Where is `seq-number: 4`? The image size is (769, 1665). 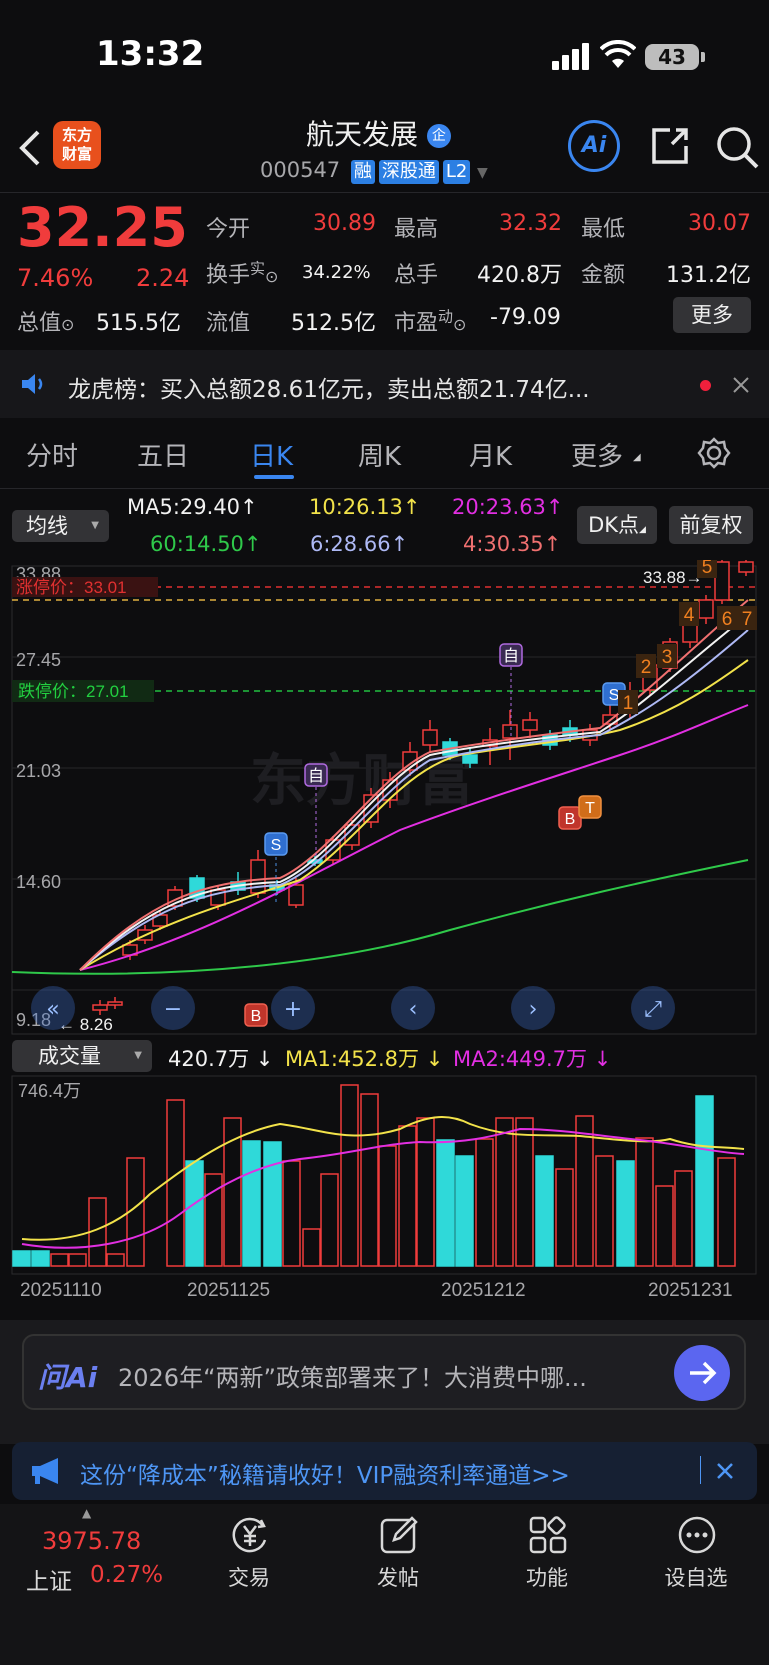 seq-number: 4 is located at coordinates (689, 615).